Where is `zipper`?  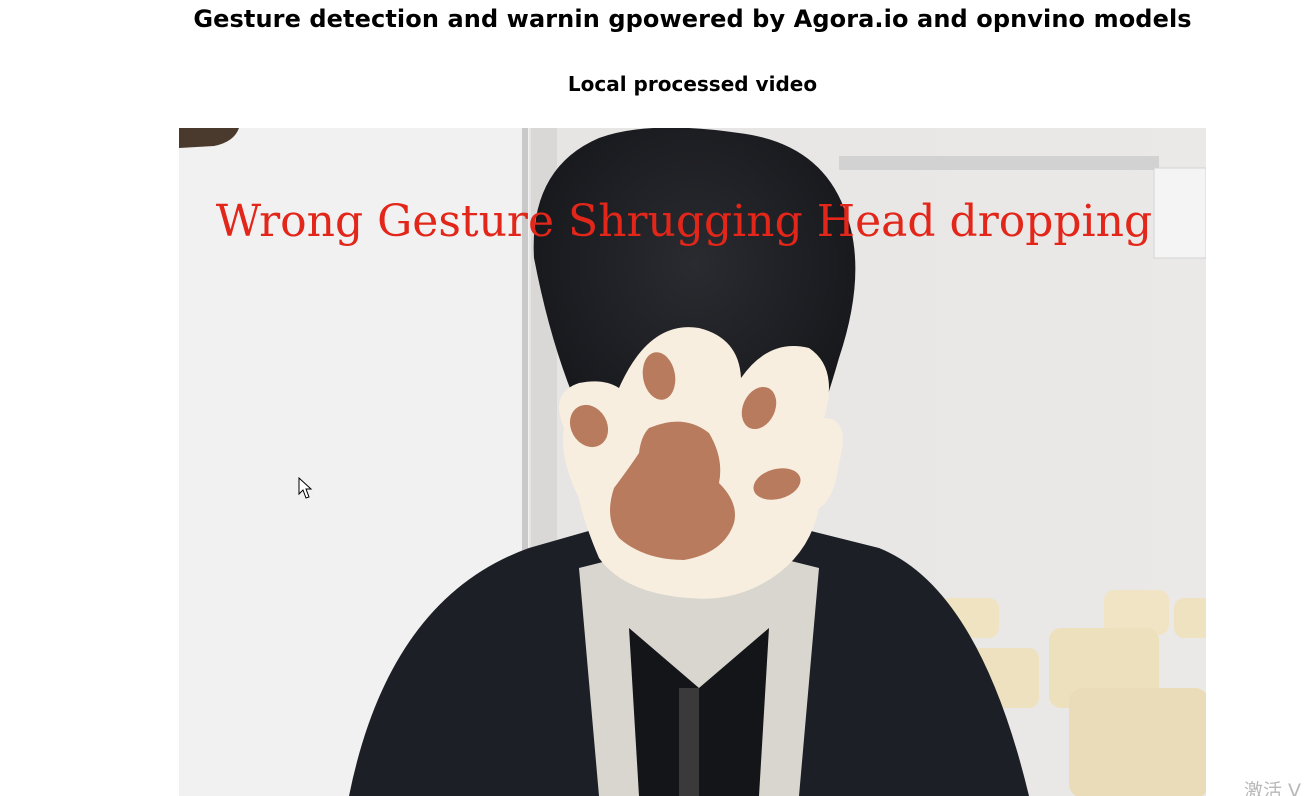 zipper is located at coordinates (689, 742).